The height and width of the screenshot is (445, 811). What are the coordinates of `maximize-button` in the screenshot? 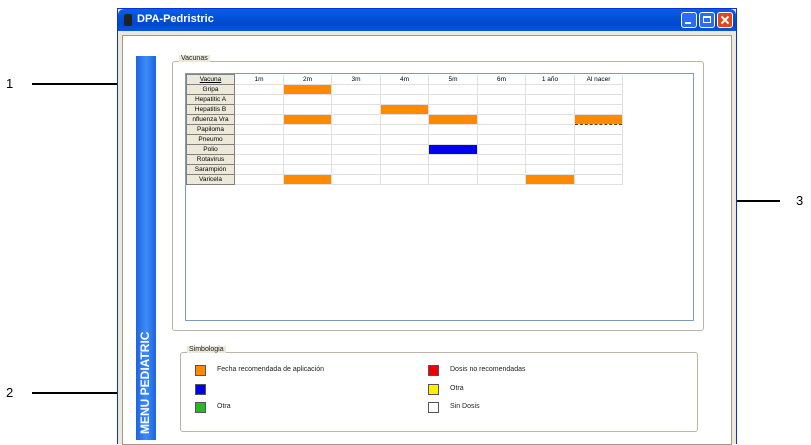 It's located at (707, 20).